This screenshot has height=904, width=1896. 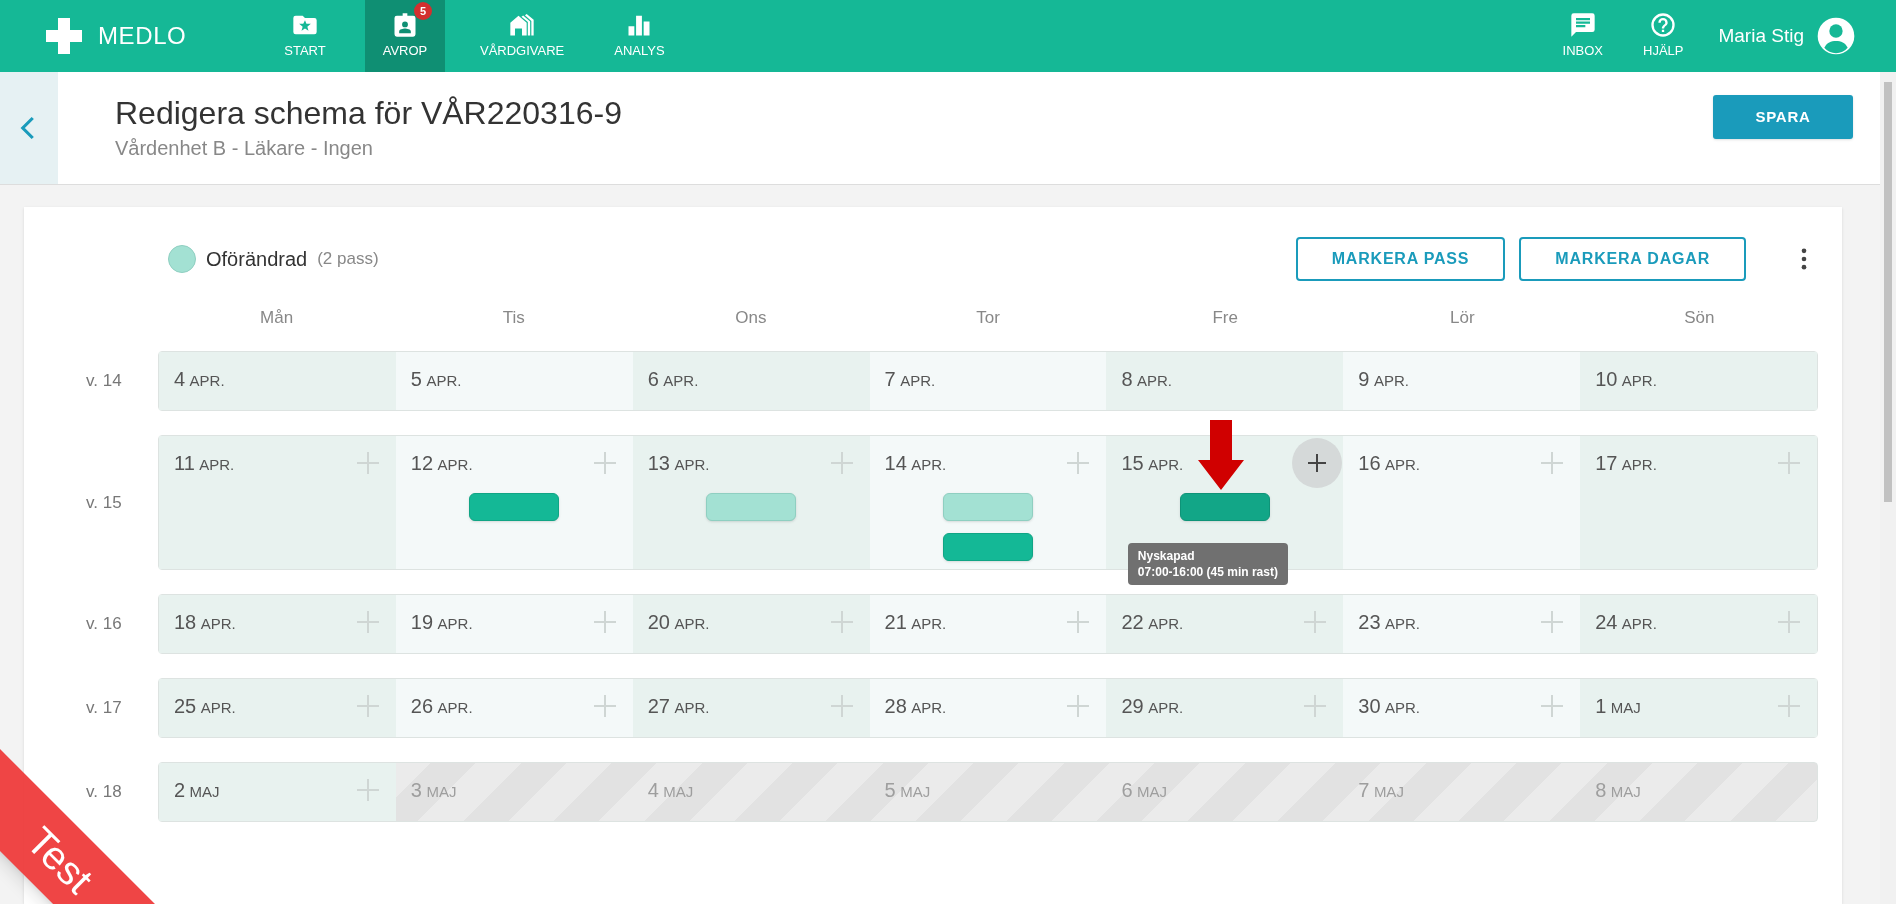 What do you see at coordinates (64, 36) in the screenshot?
I see `logo-icon` at bounding box center [64, 36].